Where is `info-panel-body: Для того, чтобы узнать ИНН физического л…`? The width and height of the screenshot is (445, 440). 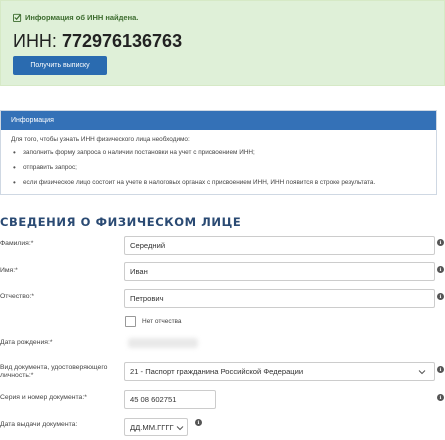 info-panel-body: Для того, чтобы узнать ИНН физического л… is located at coordinates (218, 159).